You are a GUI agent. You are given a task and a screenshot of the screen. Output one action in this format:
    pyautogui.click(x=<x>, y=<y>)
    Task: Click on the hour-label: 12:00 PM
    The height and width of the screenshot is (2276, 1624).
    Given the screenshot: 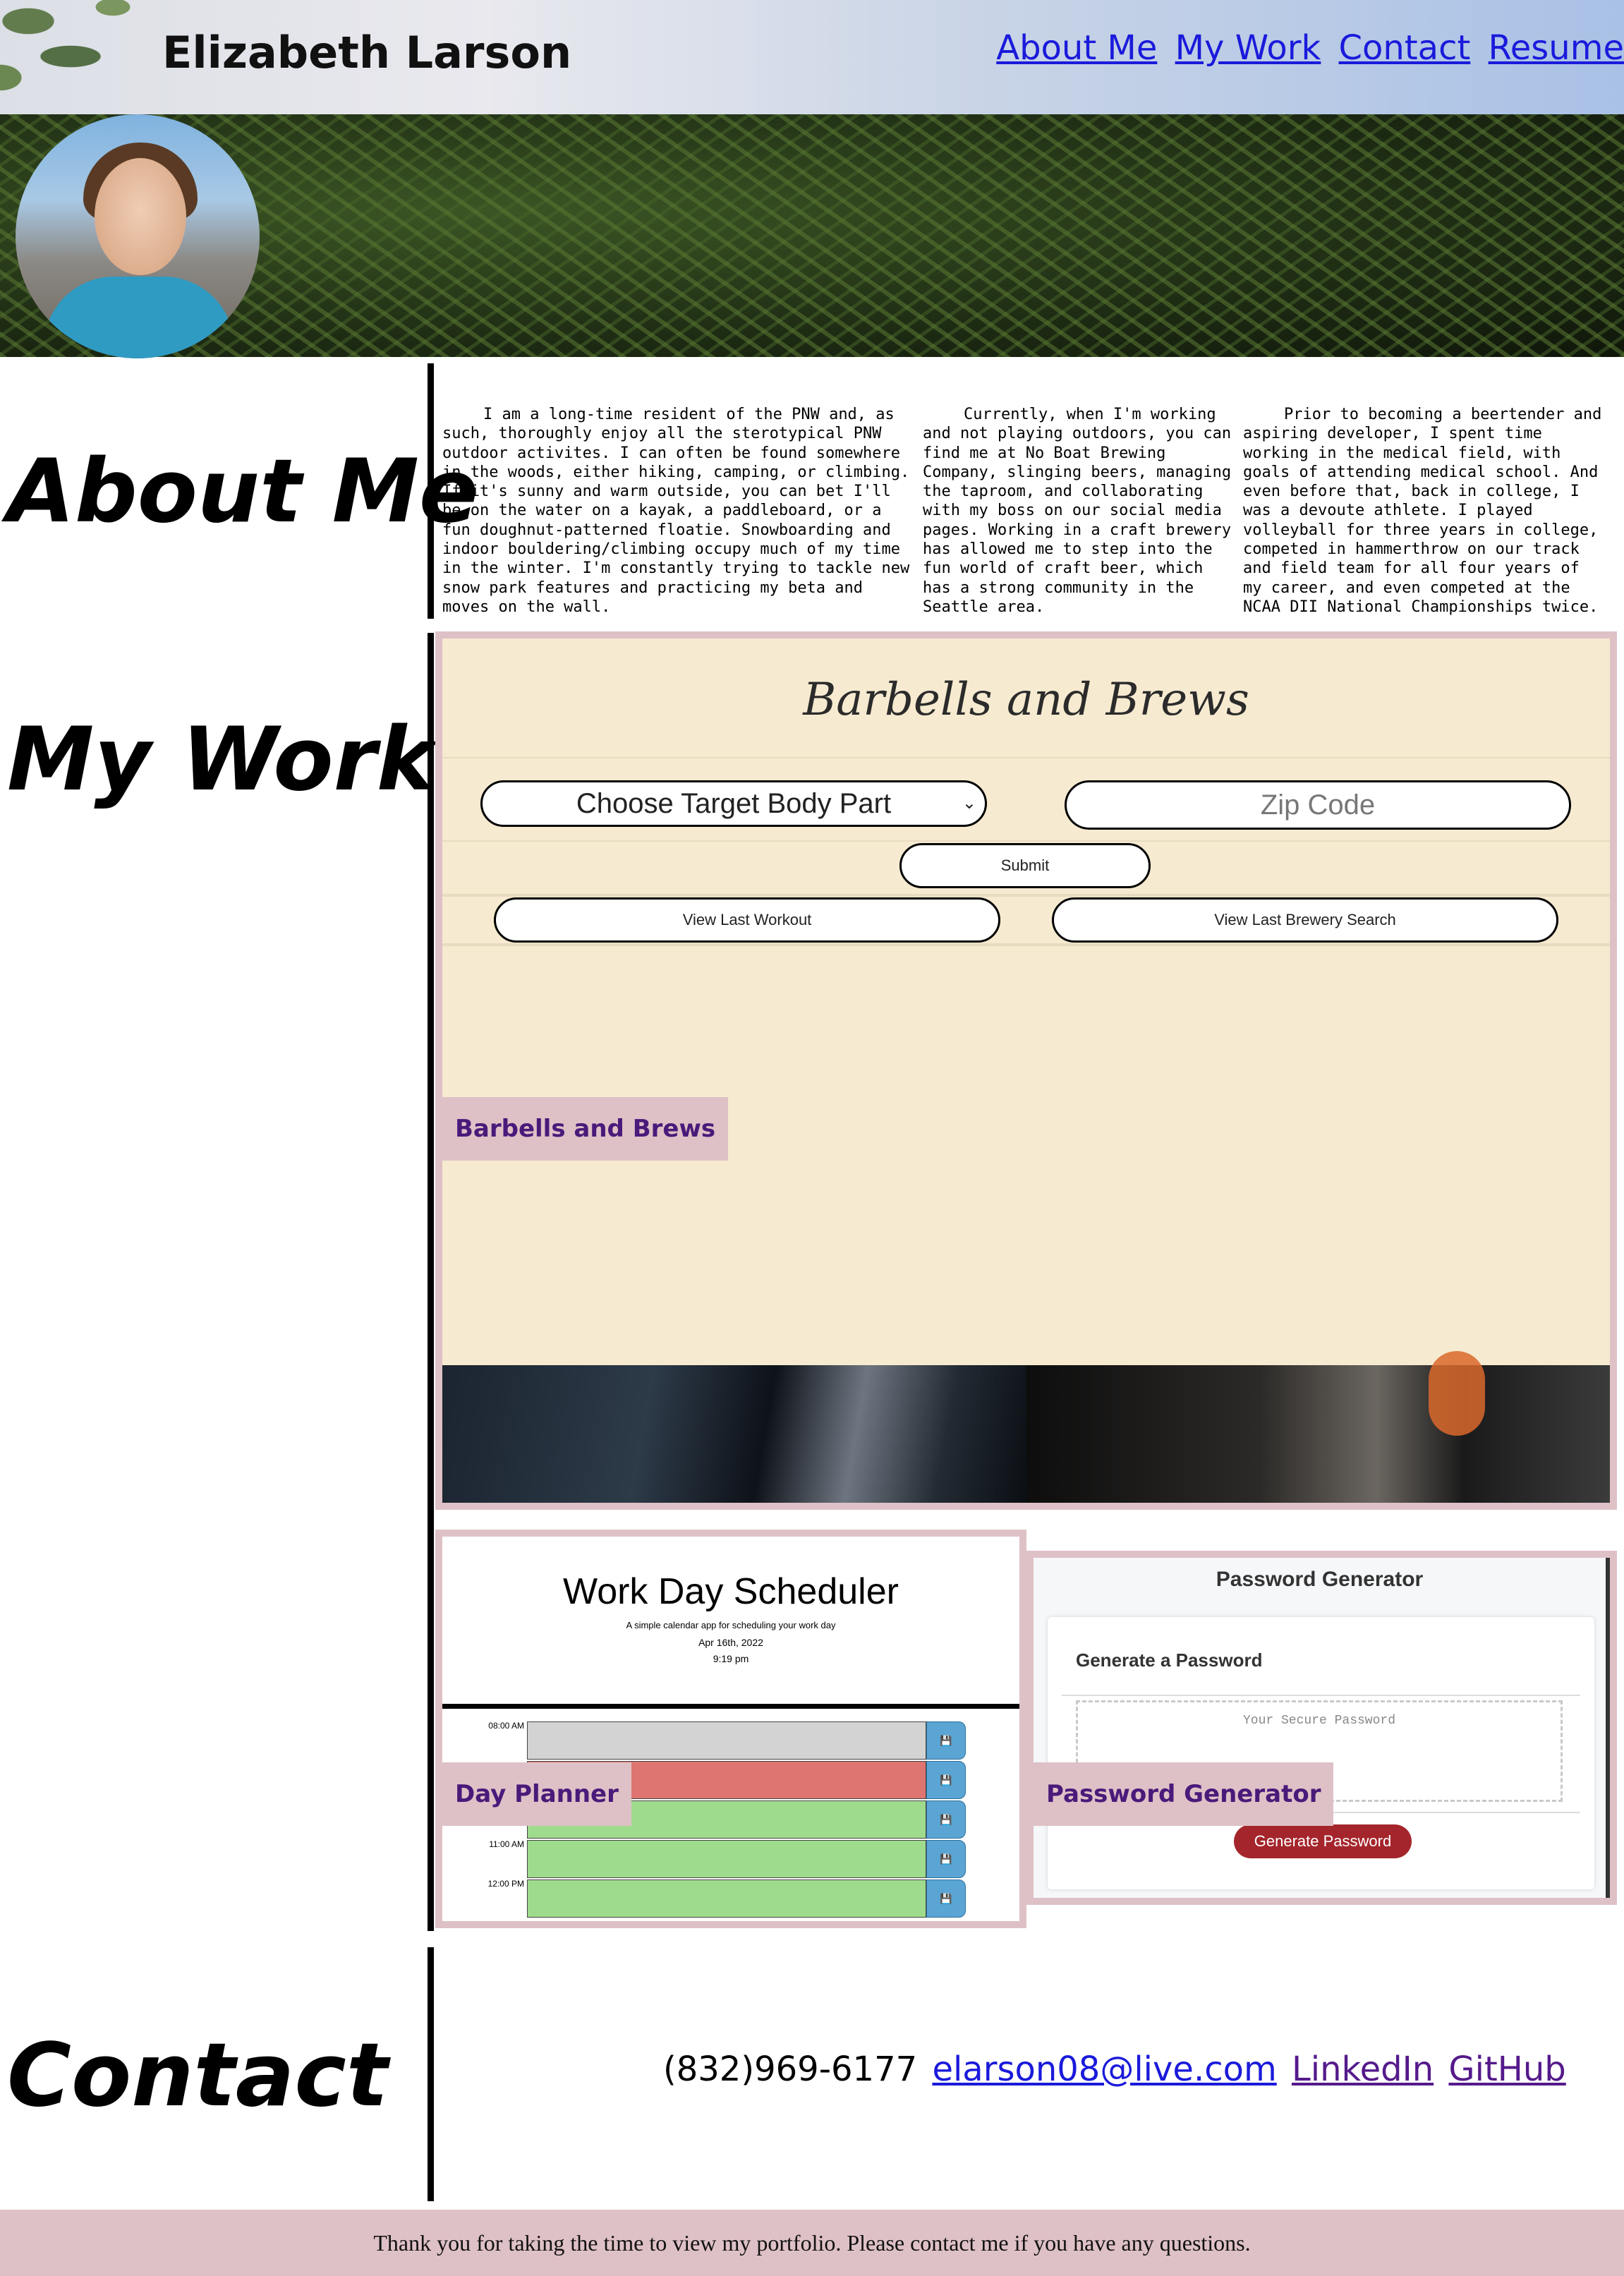 What is the action you would take?
    pyautogui.click(x=506, y=1884)
    